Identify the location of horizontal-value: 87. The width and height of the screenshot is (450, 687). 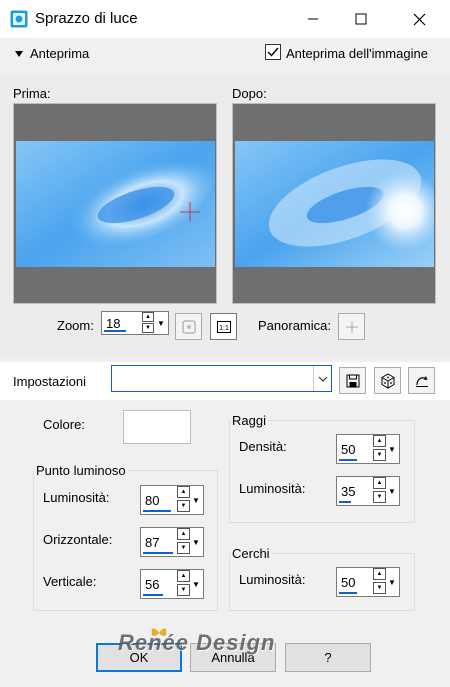
(152, 542).